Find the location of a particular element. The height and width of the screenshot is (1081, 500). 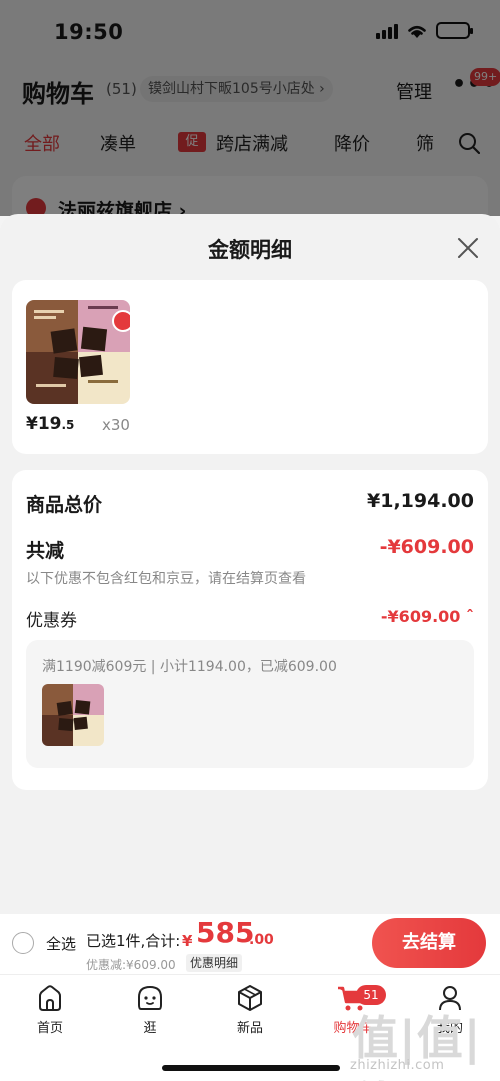

tab-home-label: 首页 is located at coordinates (49, 1028).